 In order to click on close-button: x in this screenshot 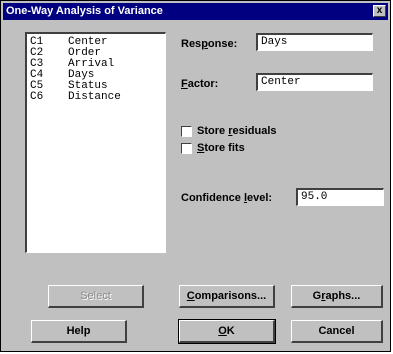, I will do `click(379, 11)`.